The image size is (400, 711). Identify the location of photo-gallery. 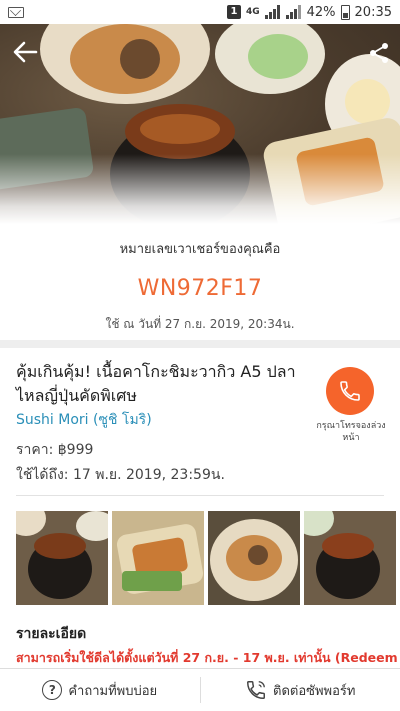
(208, 558).